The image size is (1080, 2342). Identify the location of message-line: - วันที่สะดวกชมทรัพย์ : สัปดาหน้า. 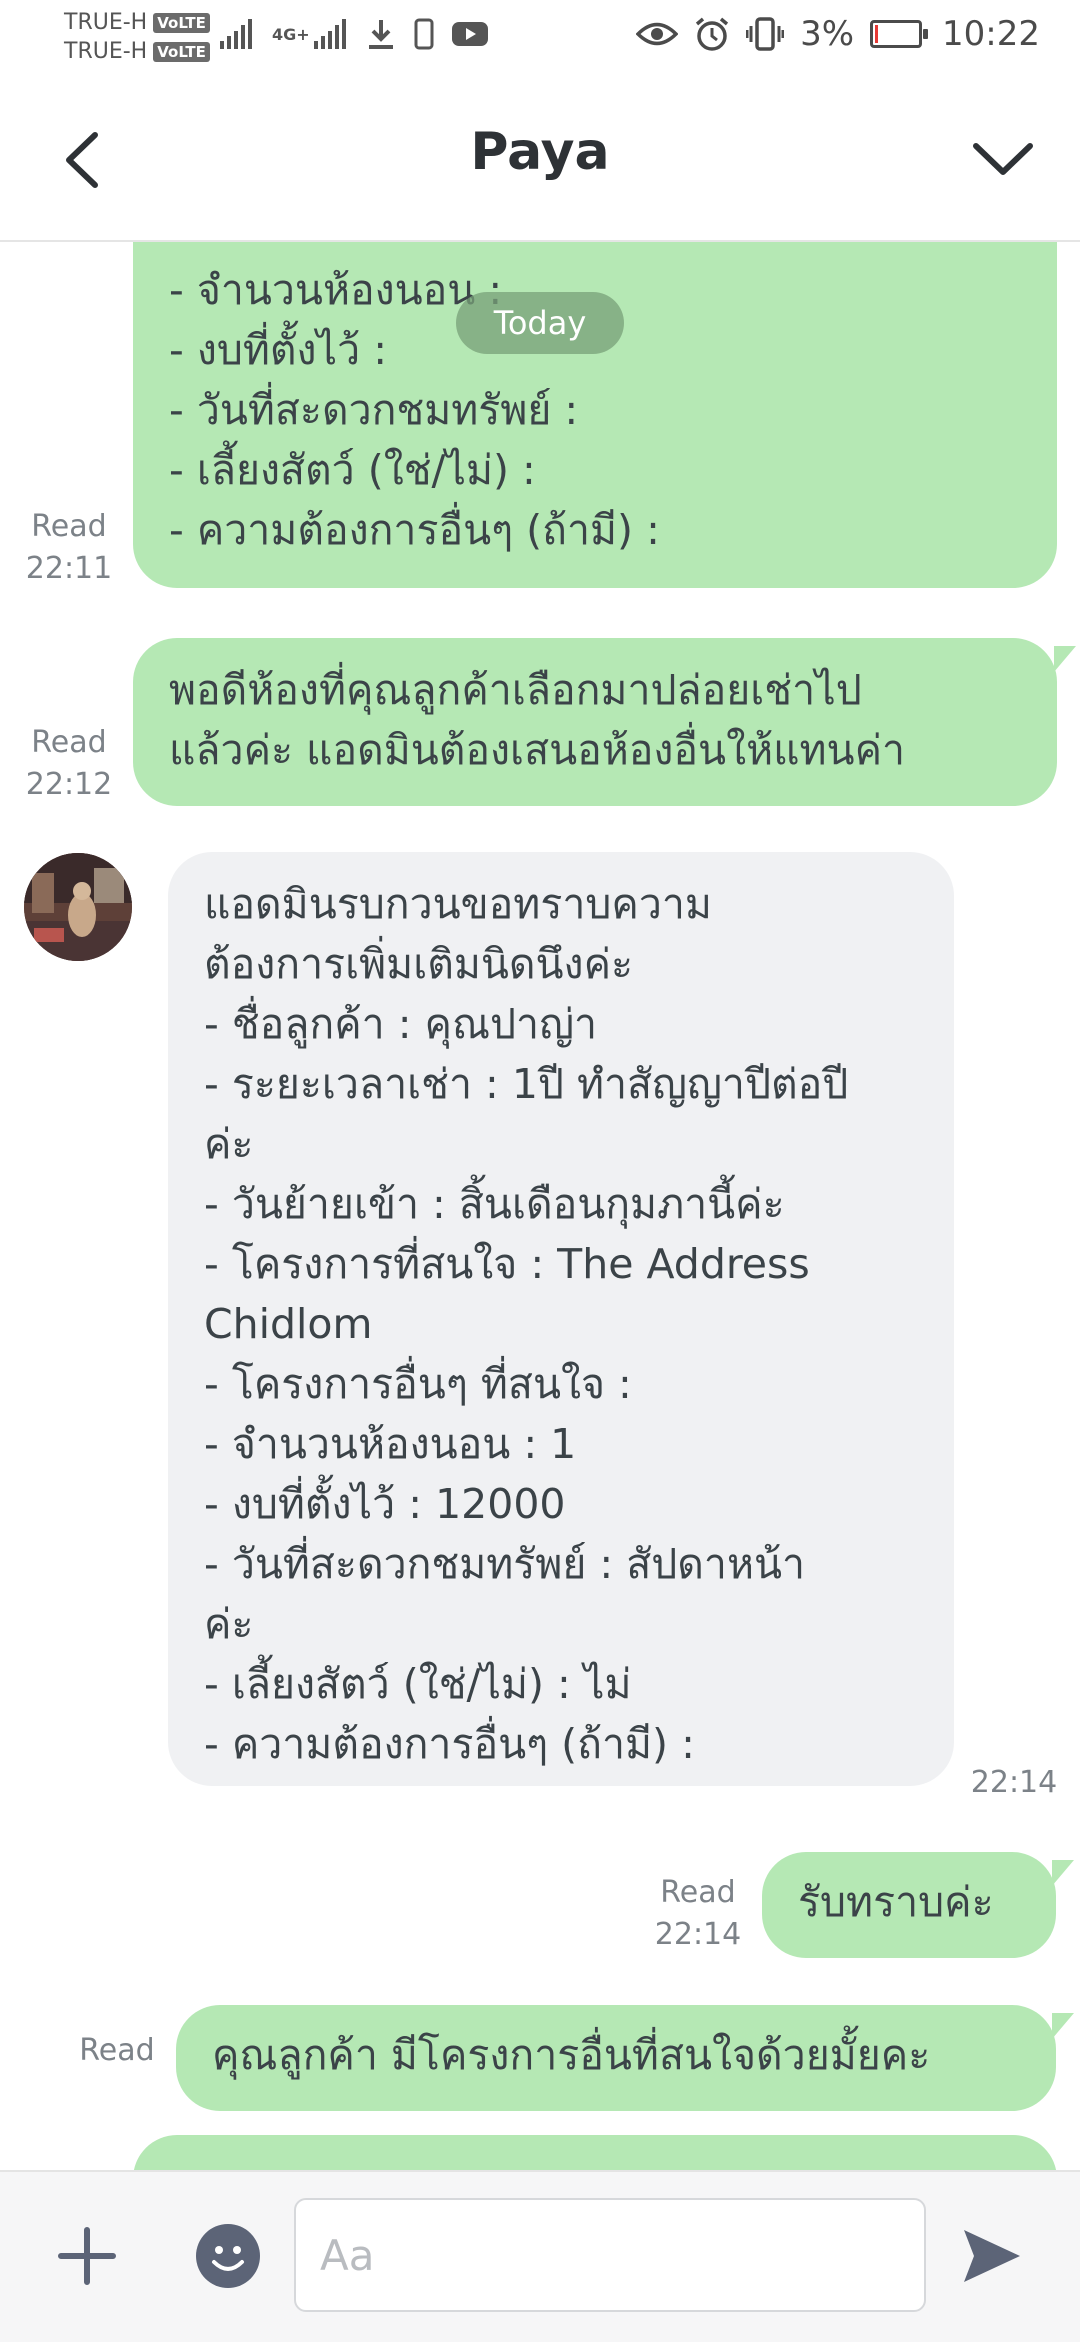
(505, 1564).